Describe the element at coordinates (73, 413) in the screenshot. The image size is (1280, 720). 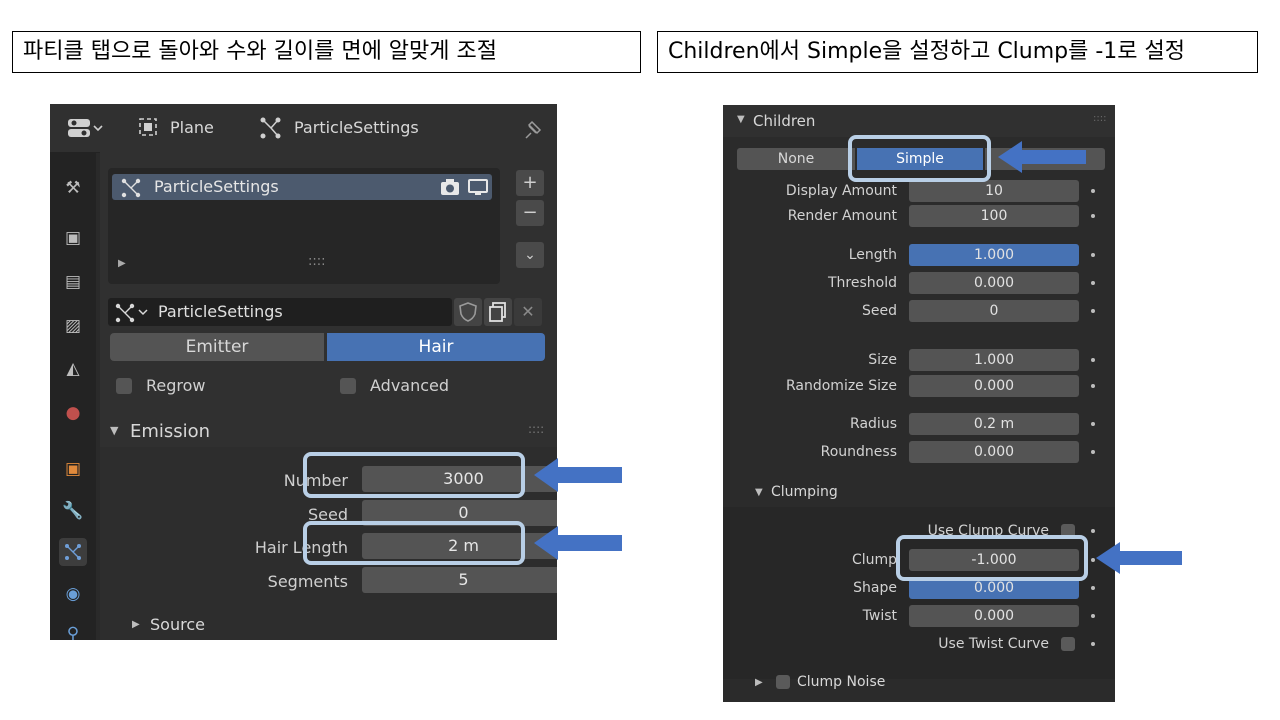
I see `world-tab-icon: ●` at that location.